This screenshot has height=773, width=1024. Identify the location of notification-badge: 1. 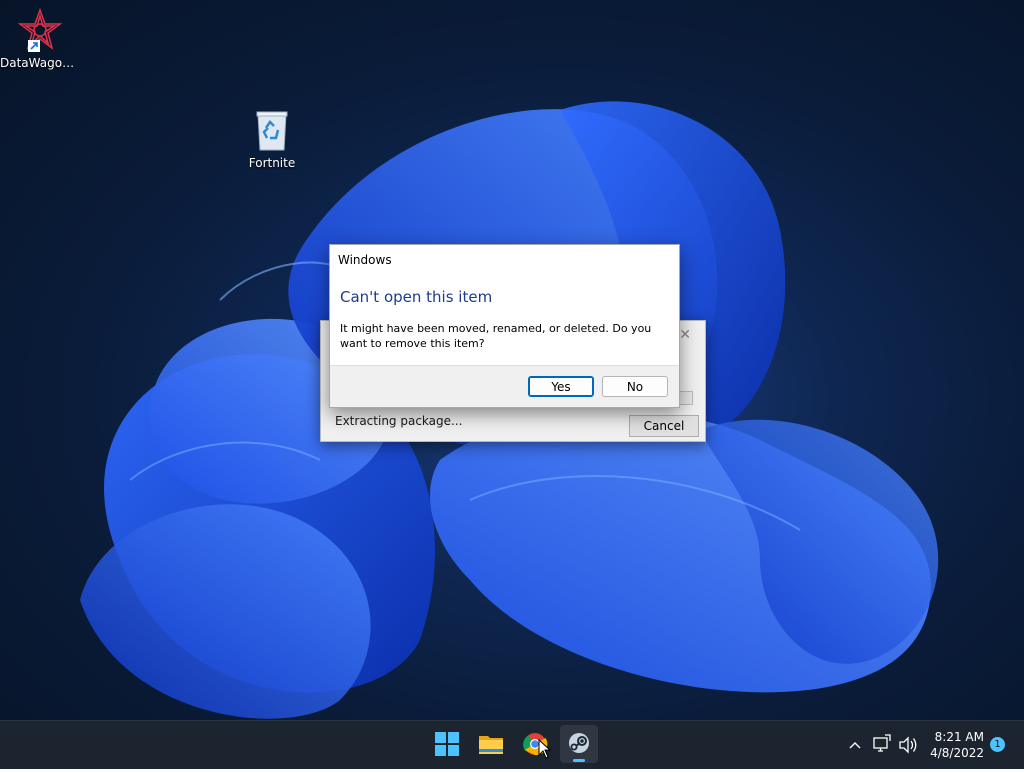
(997, 744).